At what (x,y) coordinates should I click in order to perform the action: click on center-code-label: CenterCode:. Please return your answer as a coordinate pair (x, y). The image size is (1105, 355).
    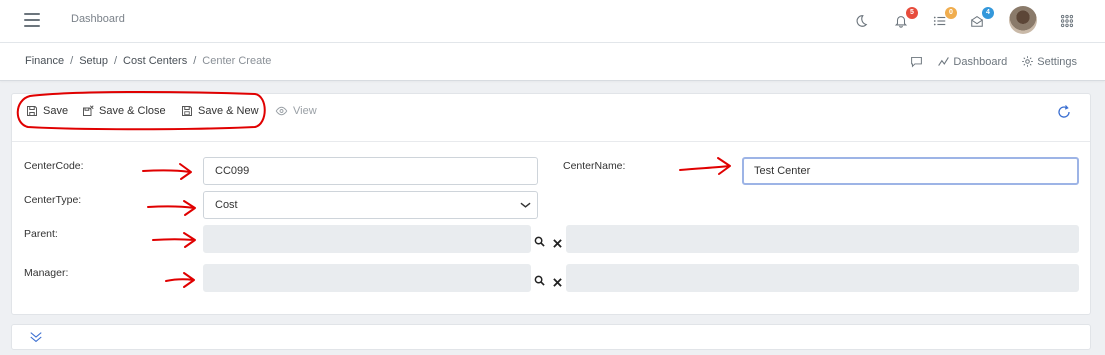
    Looking at the image, I should click on (54, 166).